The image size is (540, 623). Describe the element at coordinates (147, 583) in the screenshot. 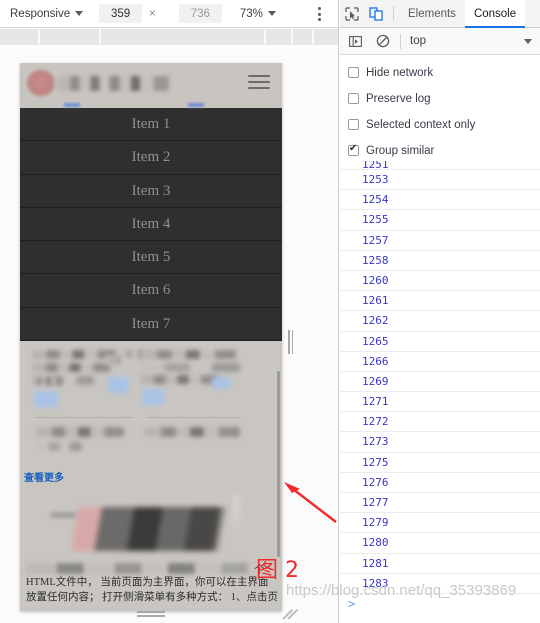

I see `paragraph-line-1: HTML文件中， 当前页面为主界面，你可以在主界面` at that location.